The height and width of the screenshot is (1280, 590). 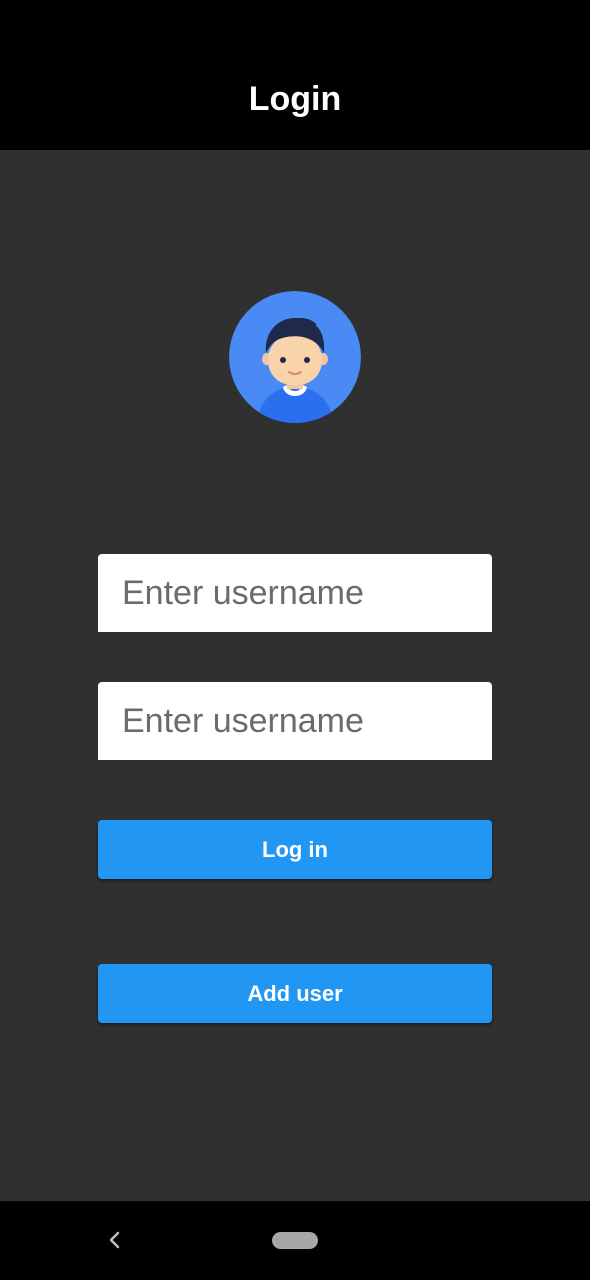 I want to click on password-input, so click(x=295, y=721).